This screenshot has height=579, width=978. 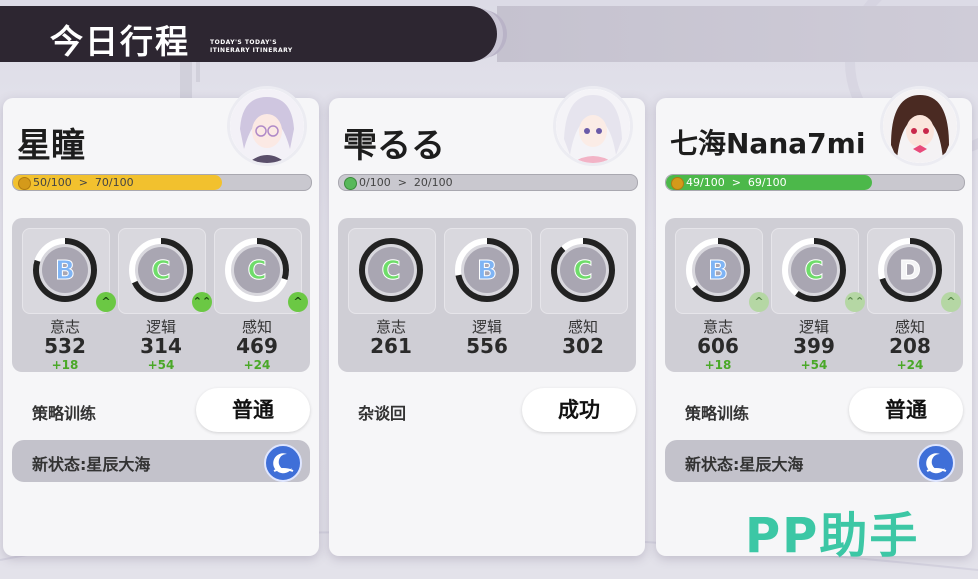 What do you see at coordinates (768, 143) in the screenshot?
I see `character-name: 七海Nana7mi` at bounding box center [768, 143].